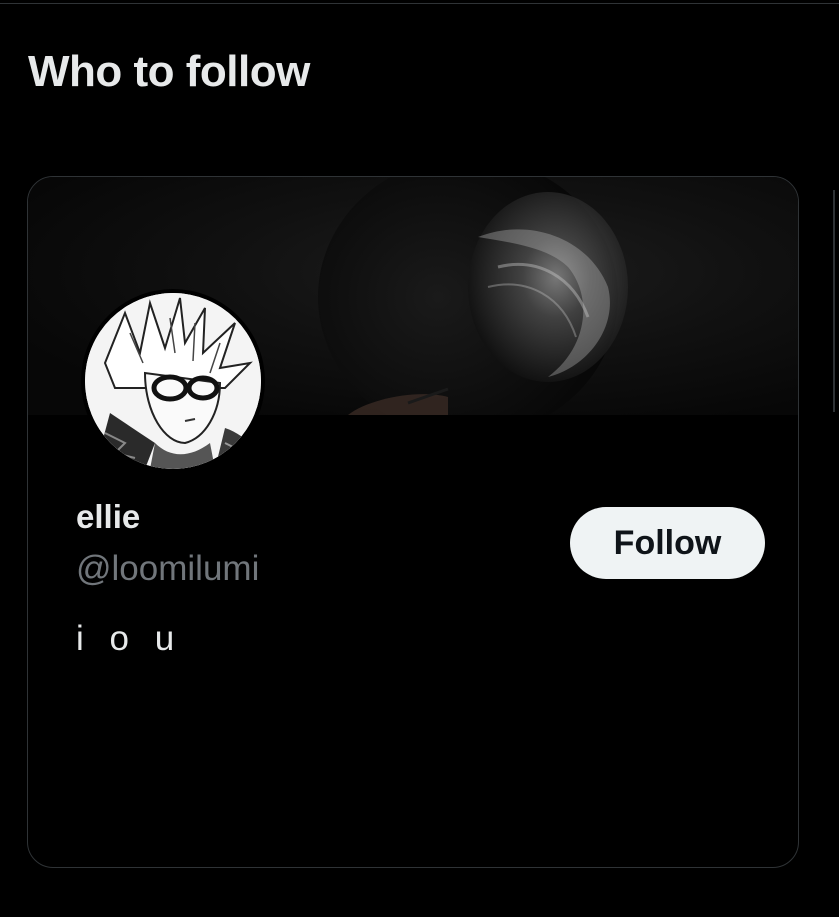  I want to click on section-title: Who to follow, so click(169, 71).